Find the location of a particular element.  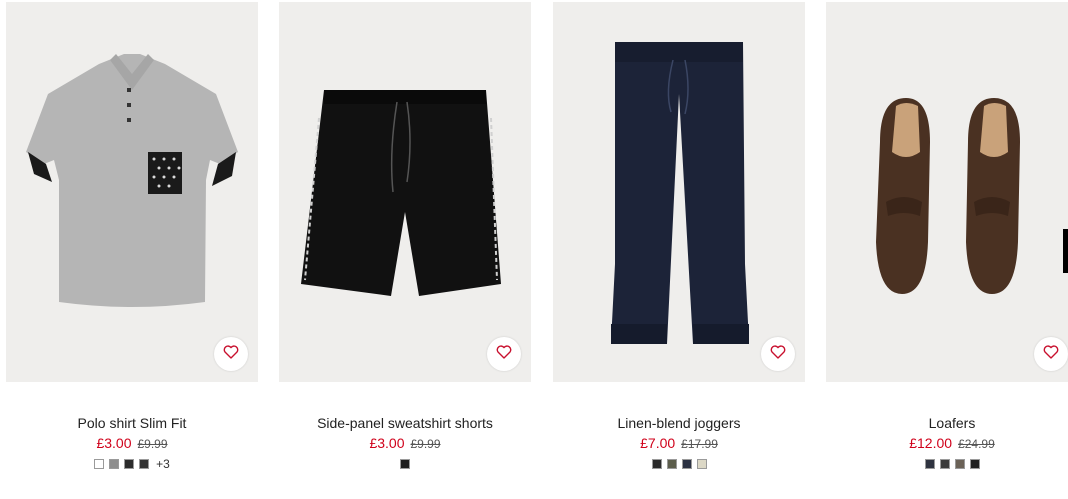

product-title: Side-panel sweatshirt shorts is located at coordinates (405, 423).